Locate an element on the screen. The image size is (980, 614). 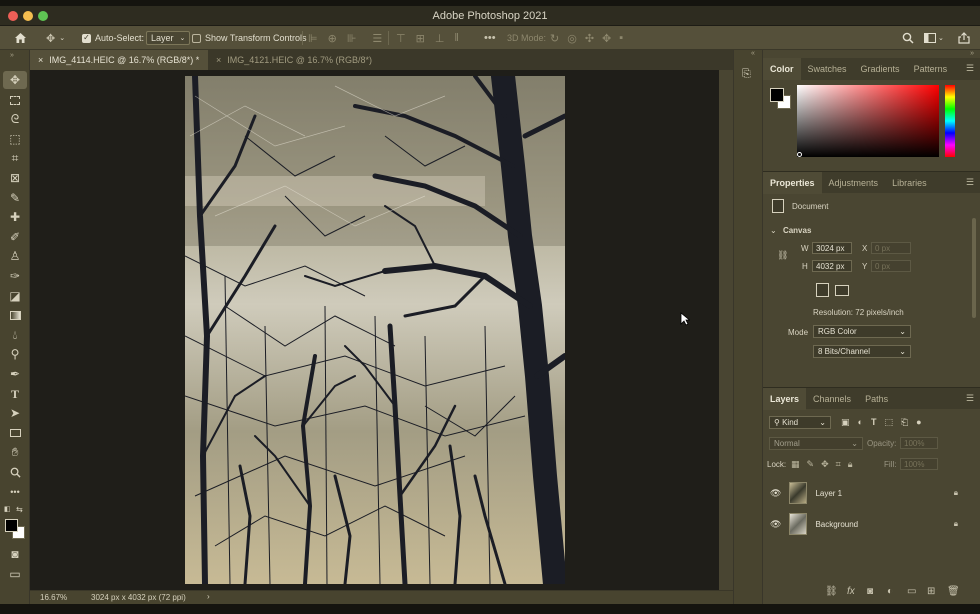
color-picker-marker is located at coordinates (799, 154).